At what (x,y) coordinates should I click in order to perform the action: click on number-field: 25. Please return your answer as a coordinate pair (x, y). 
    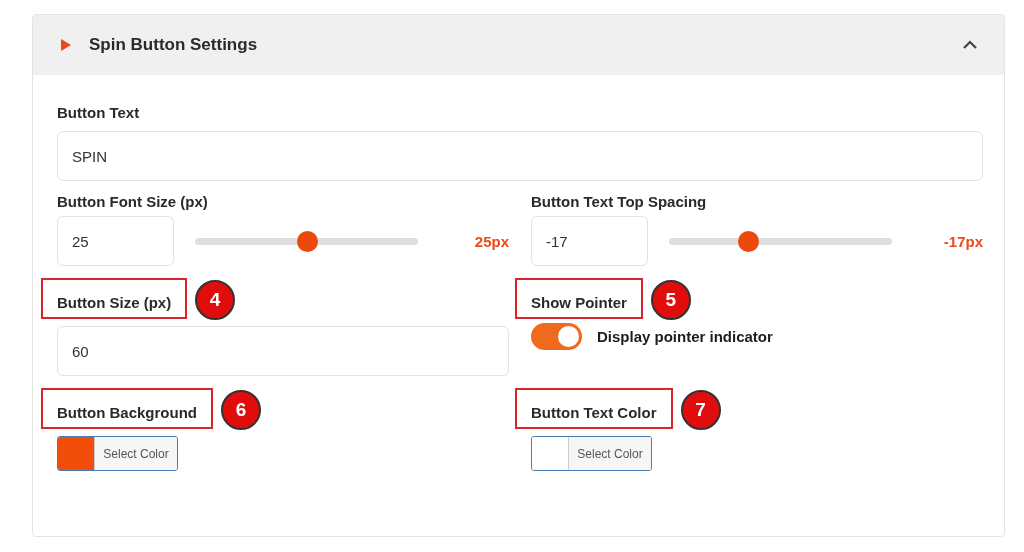
    Looking at the image, I should click on (115, 241).